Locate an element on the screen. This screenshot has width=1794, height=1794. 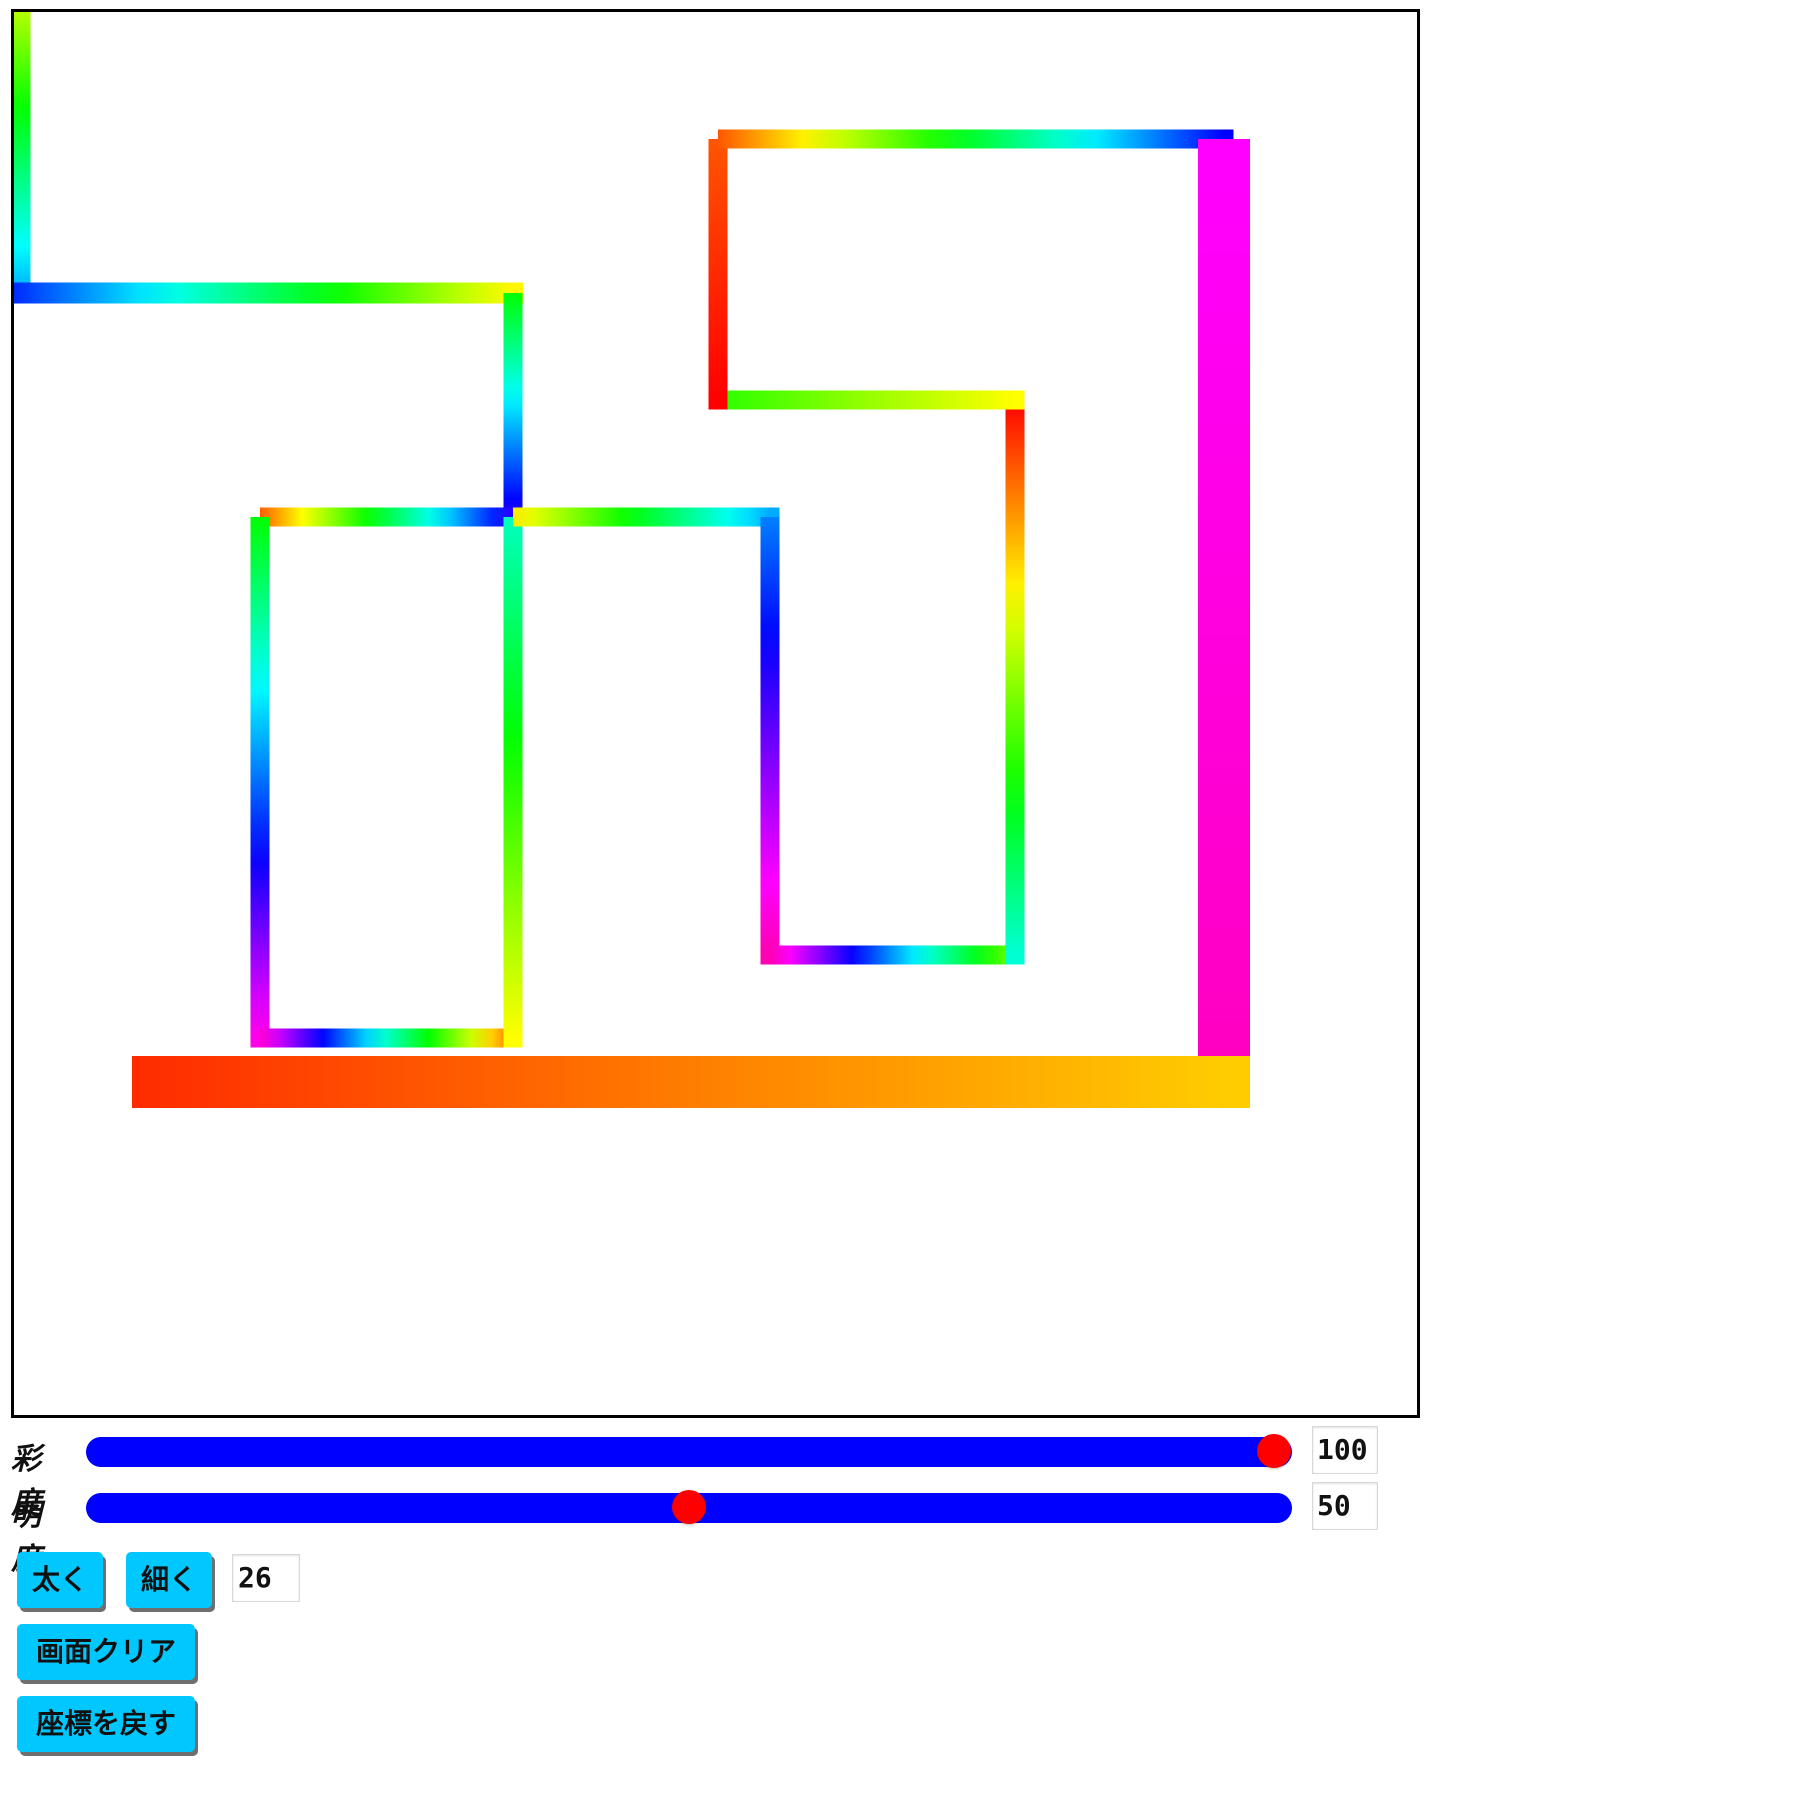
saturation-value: 100 is located at coordinates (1345, 1450).